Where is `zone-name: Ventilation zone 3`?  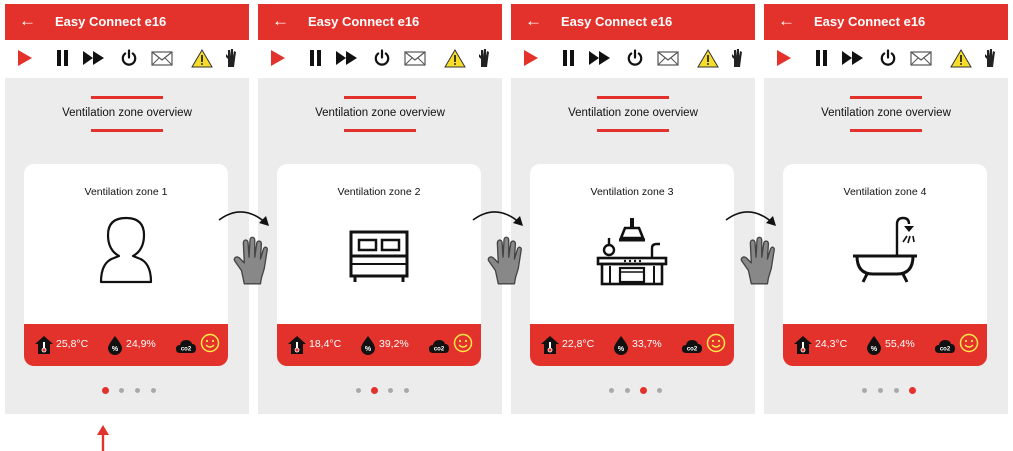 zone-name: Ventilation zone 3 is located at coordinates (632, 192).